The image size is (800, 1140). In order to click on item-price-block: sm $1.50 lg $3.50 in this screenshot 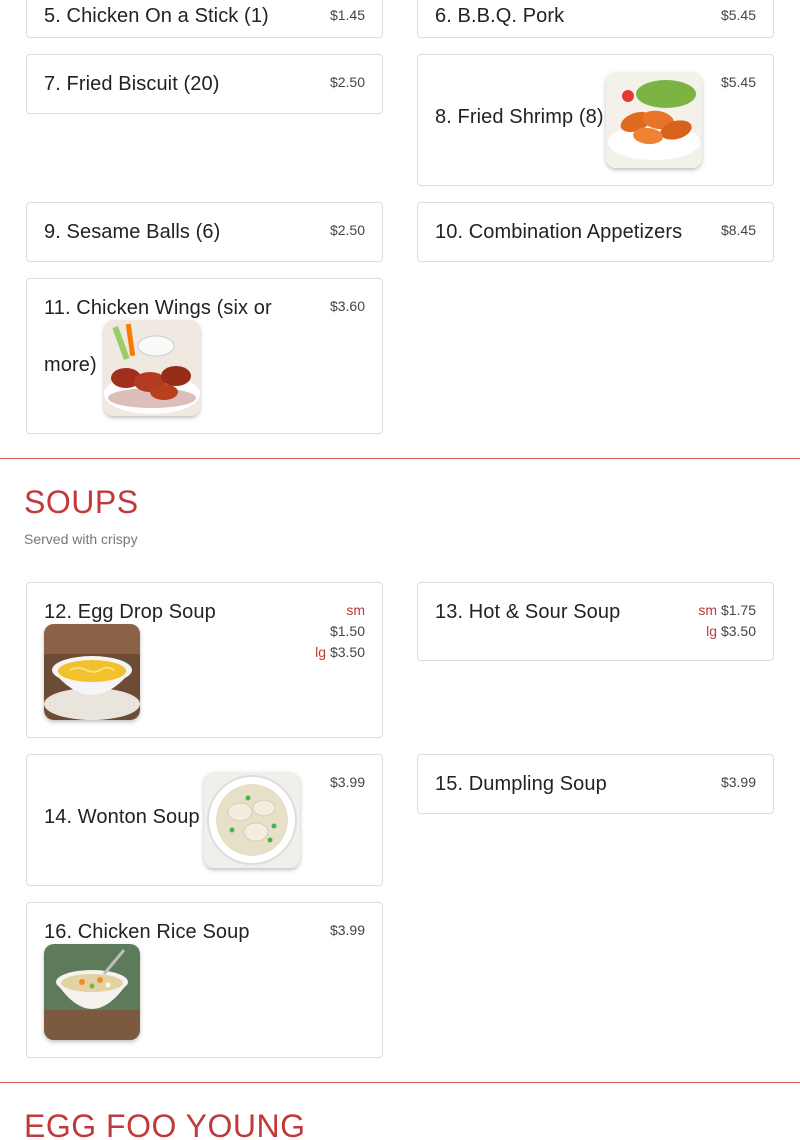, I will do `click(340, 631)`.